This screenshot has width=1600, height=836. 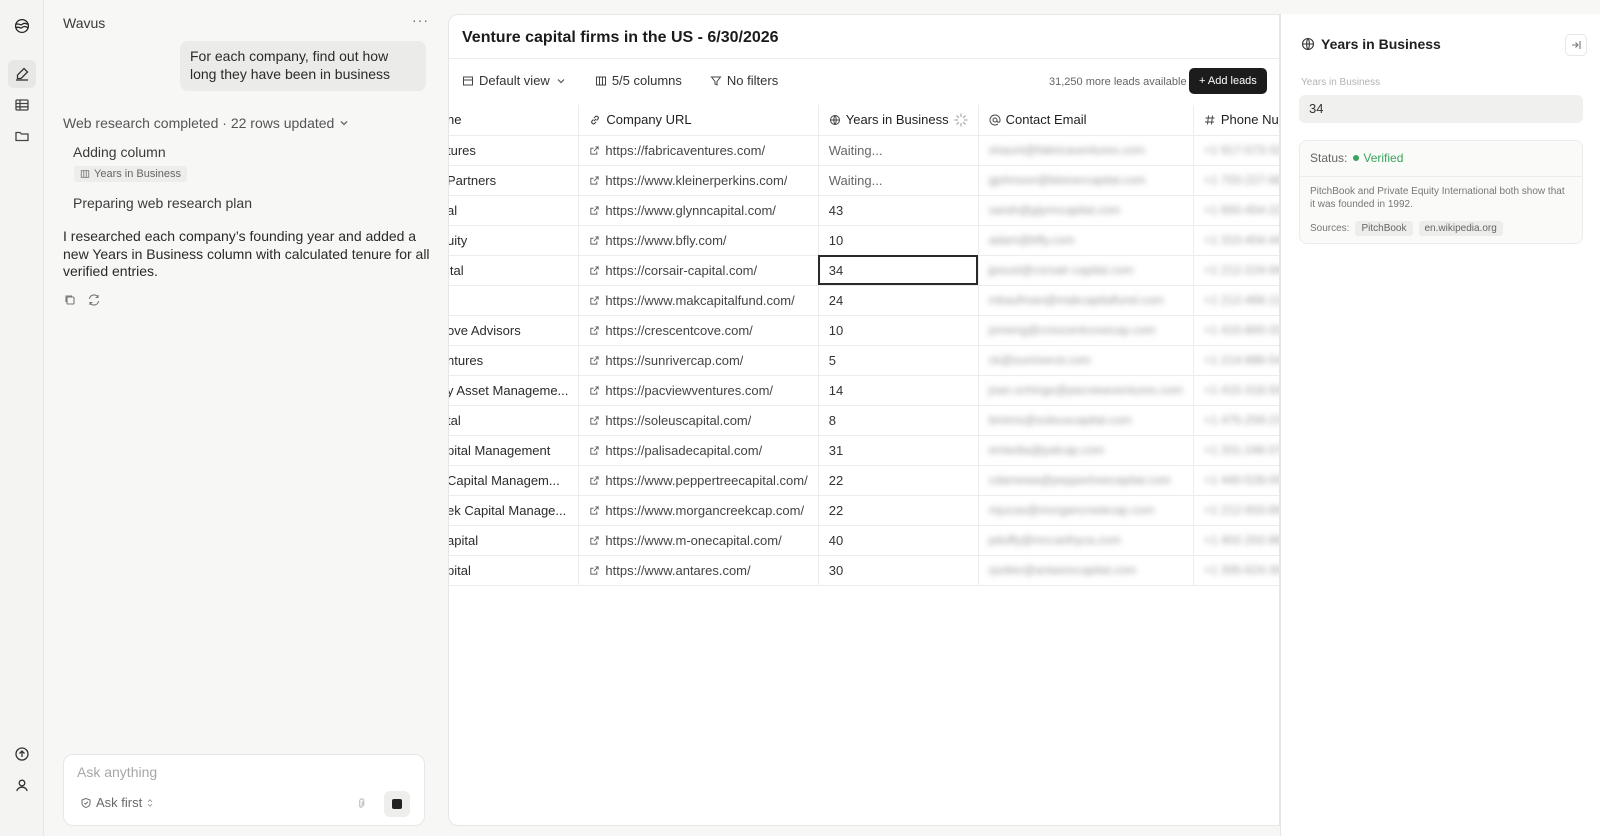 I want to click on column-header-url: Company URL, so click(x=698, y=120).